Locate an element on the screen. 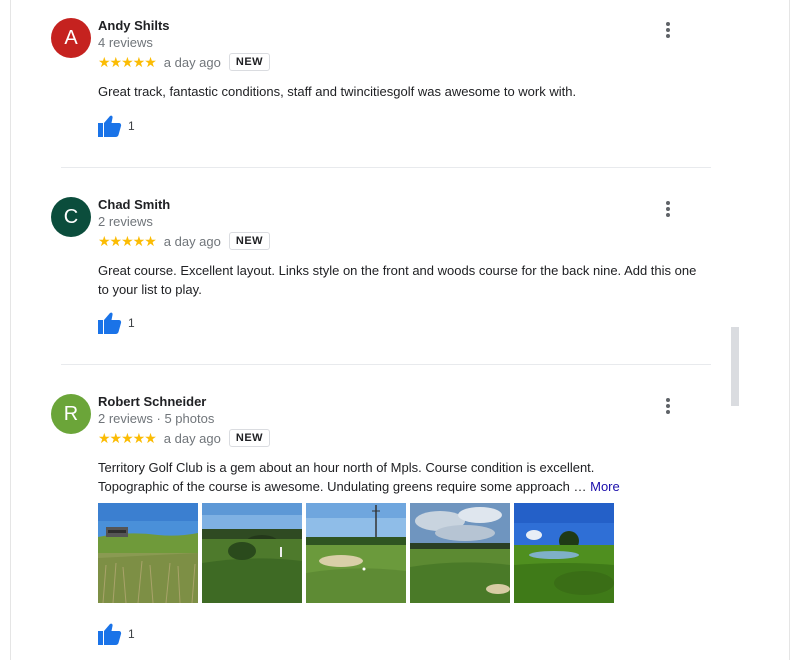 This screenshot has width=797, height=660. more-link: More is located at coordinates (605, 486).